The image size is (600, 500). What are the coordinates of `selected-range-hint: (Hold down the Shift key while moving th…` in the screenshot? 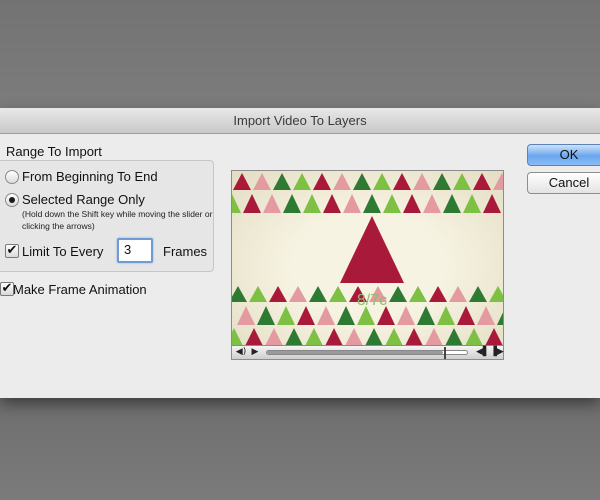 It's located at (117, 220).